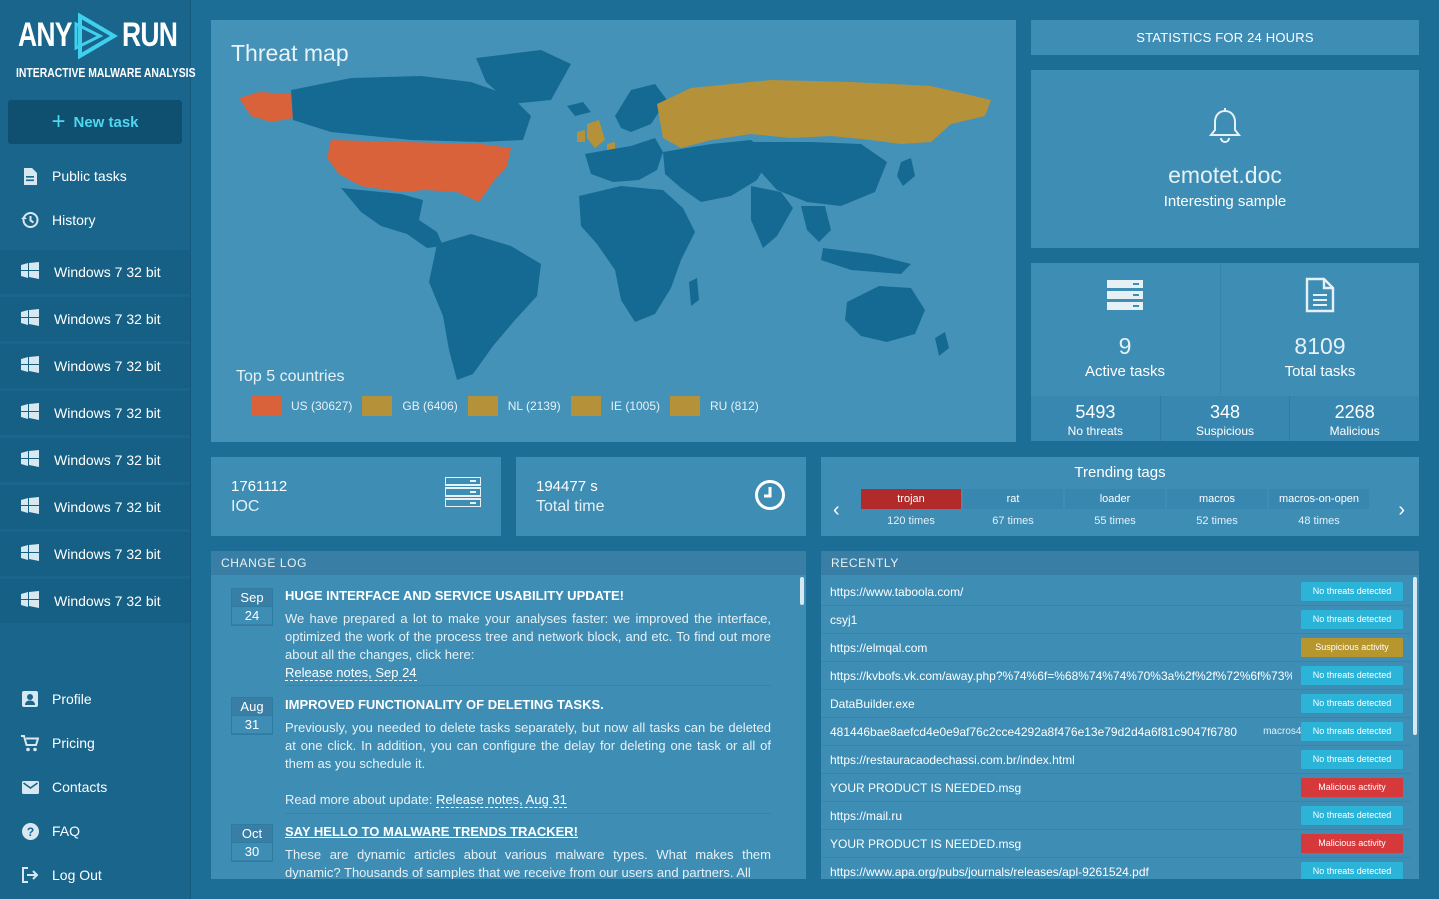  Describe the element at coordinates (252, 724) in the screenshot. I see `date-day: 31` at that location.